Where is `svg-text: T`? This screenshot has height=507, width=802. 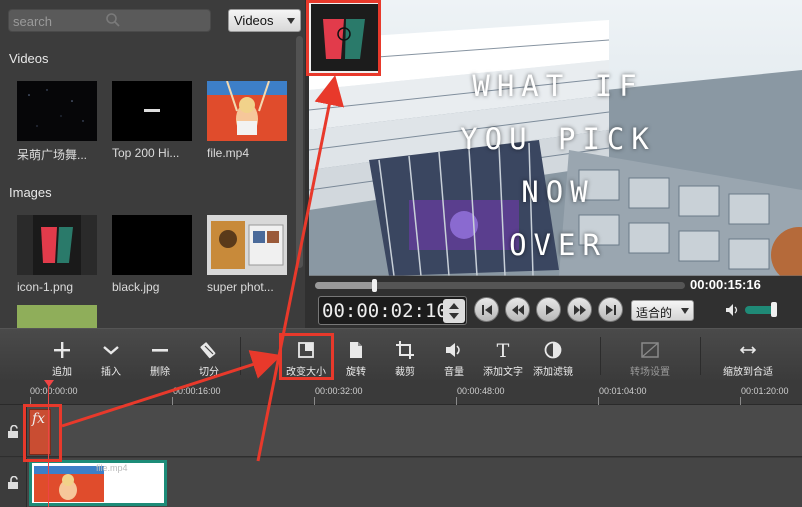 svg-text: T is located at coordinates (503, 350).